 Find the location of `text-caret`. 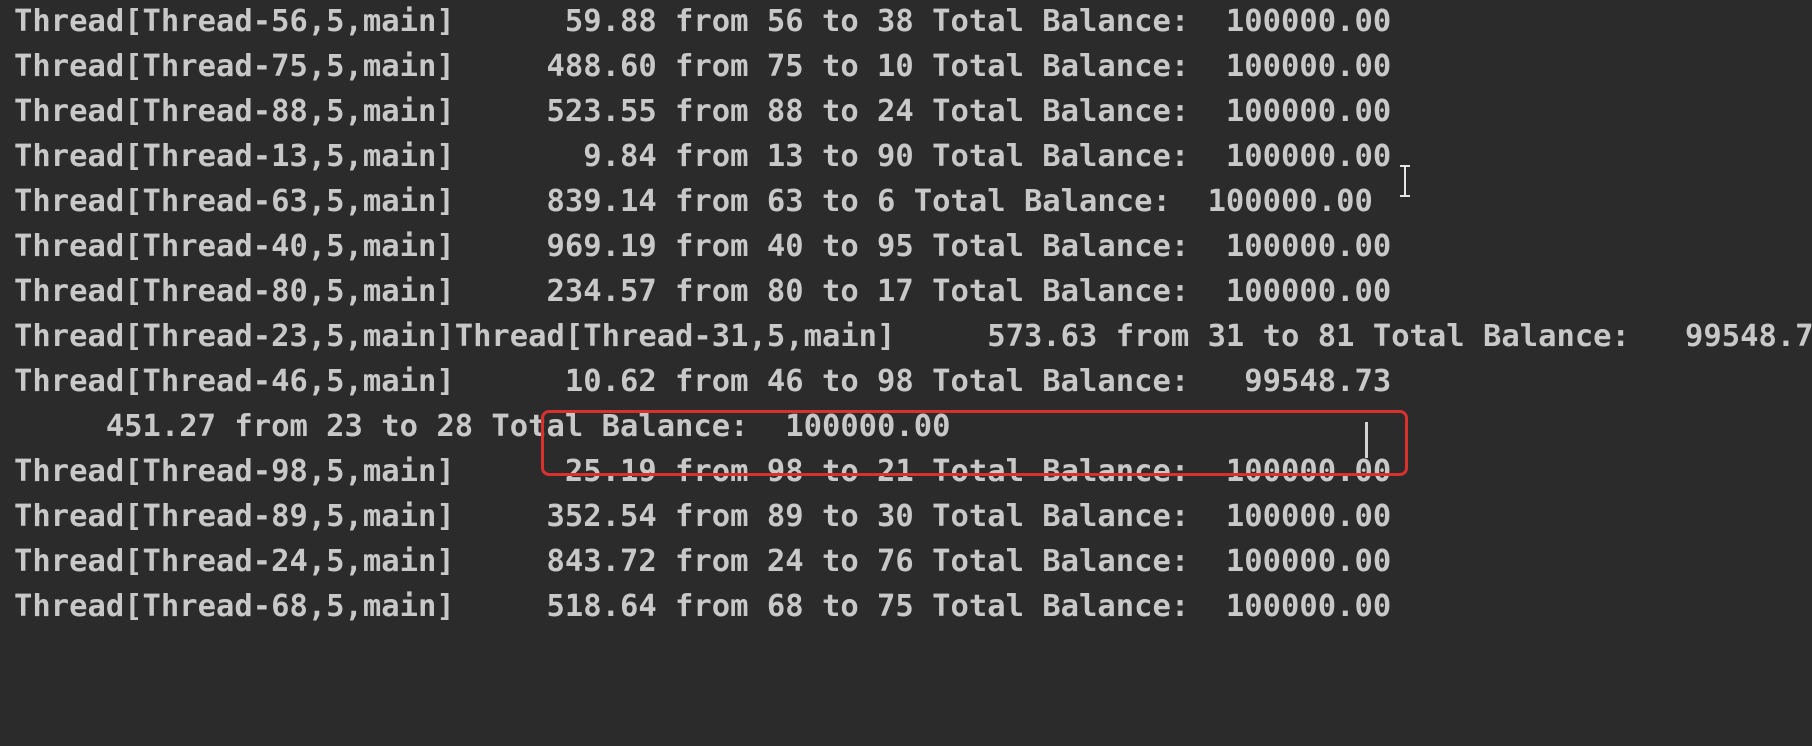

text-caret is located at coordinates (1366, 440).